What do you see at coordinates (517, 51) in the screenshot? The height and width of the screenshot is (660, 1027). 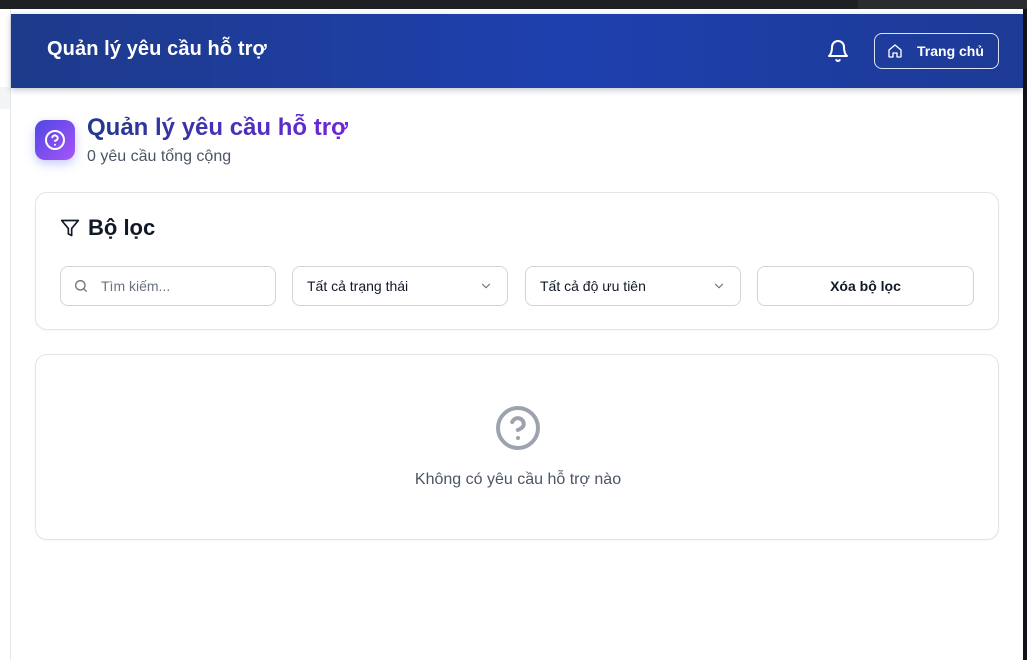 I see `top-header: Quản lý yêu cầu hỗ trợ Trang chủ` at bounding box center [517, 51].